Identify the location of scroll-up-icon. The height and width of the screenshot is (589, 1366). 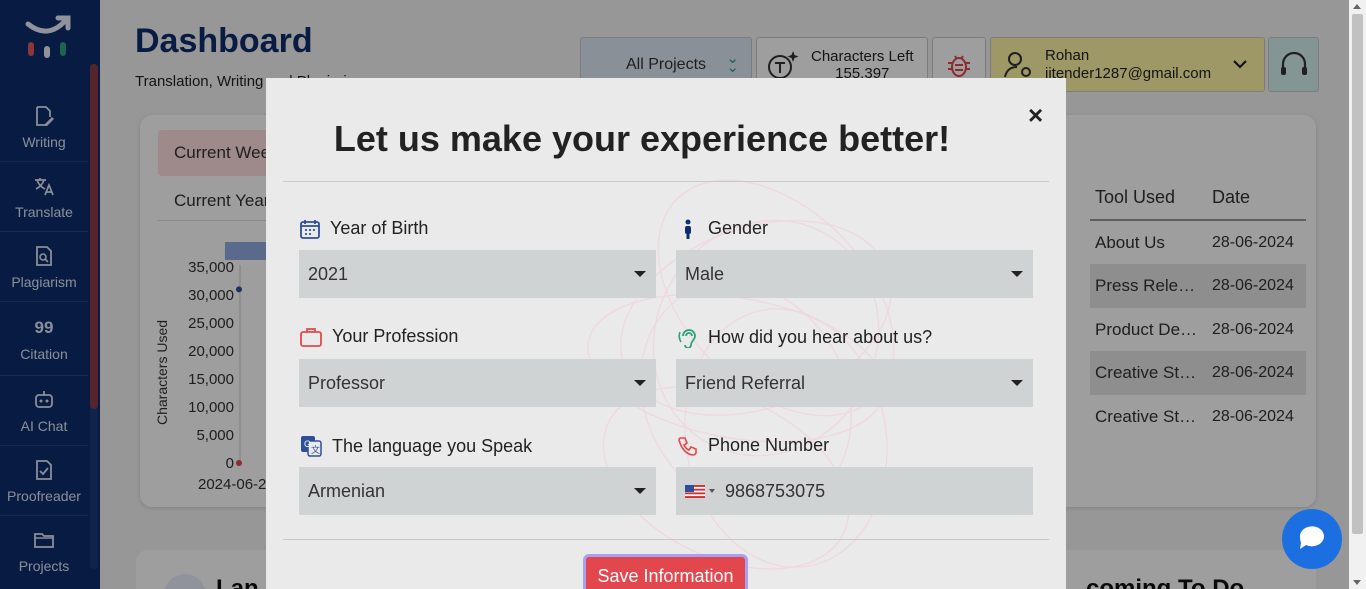
(1357, 6).